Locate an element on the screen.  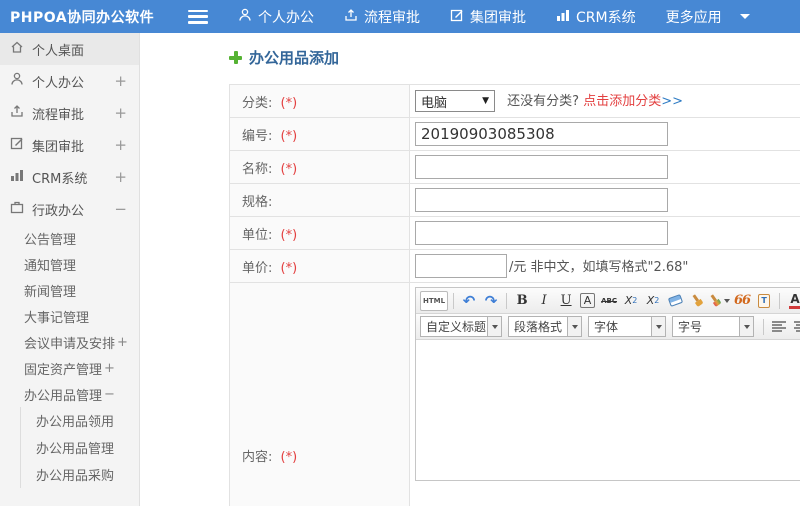
nav-label: 流程审批 is located at coordinates (392, 17).